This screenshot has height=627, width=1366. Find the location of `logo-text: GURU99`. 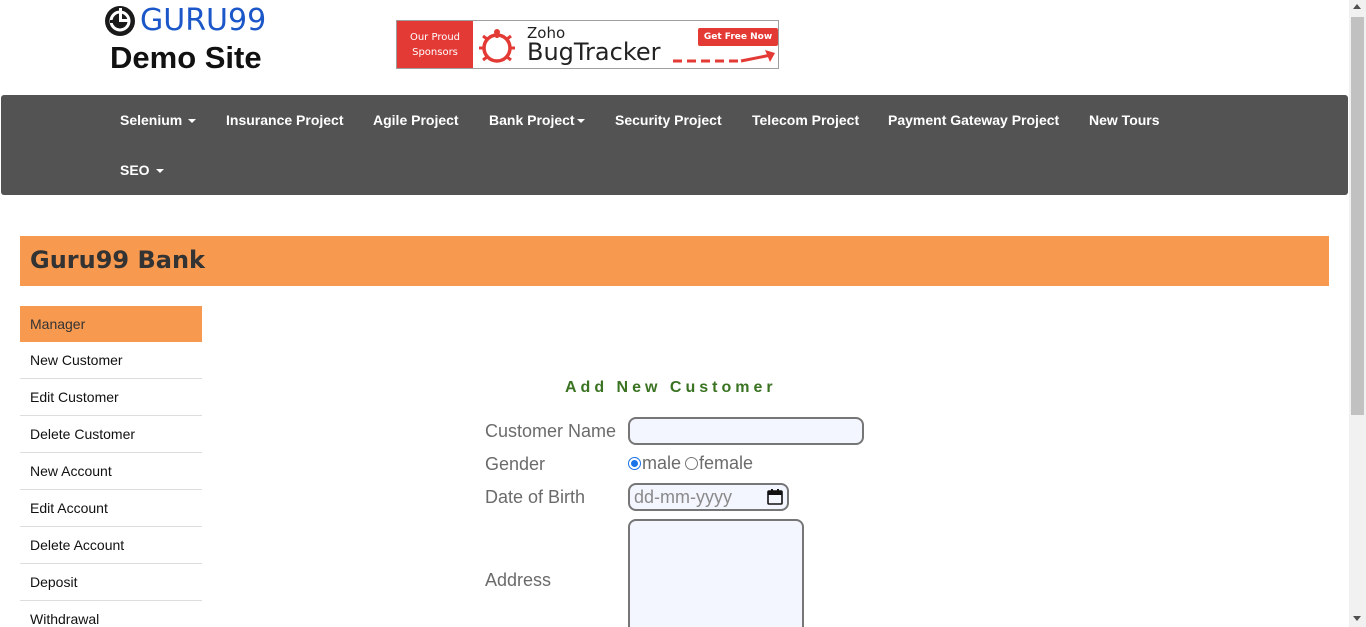

logo-text: GURU99 is located at coordinates (203, 20).